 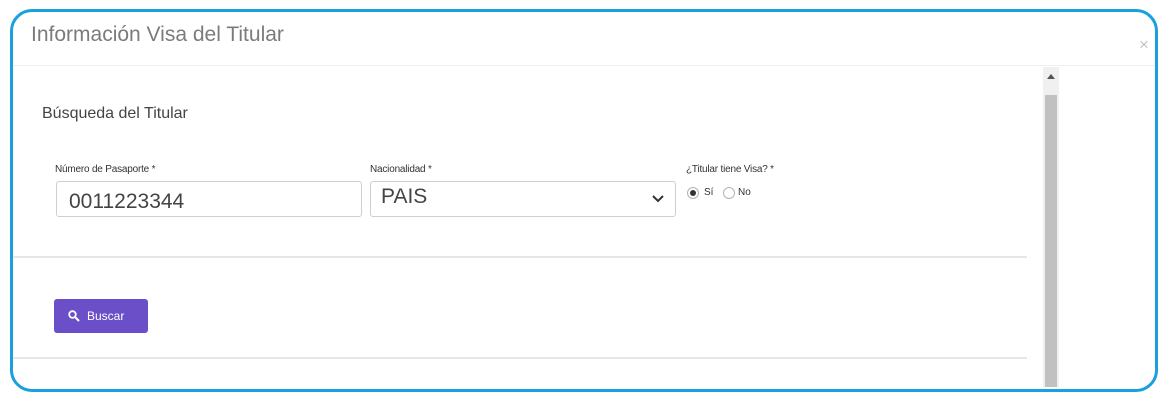 I want to click on radio-si, so click(x=693, y=193).